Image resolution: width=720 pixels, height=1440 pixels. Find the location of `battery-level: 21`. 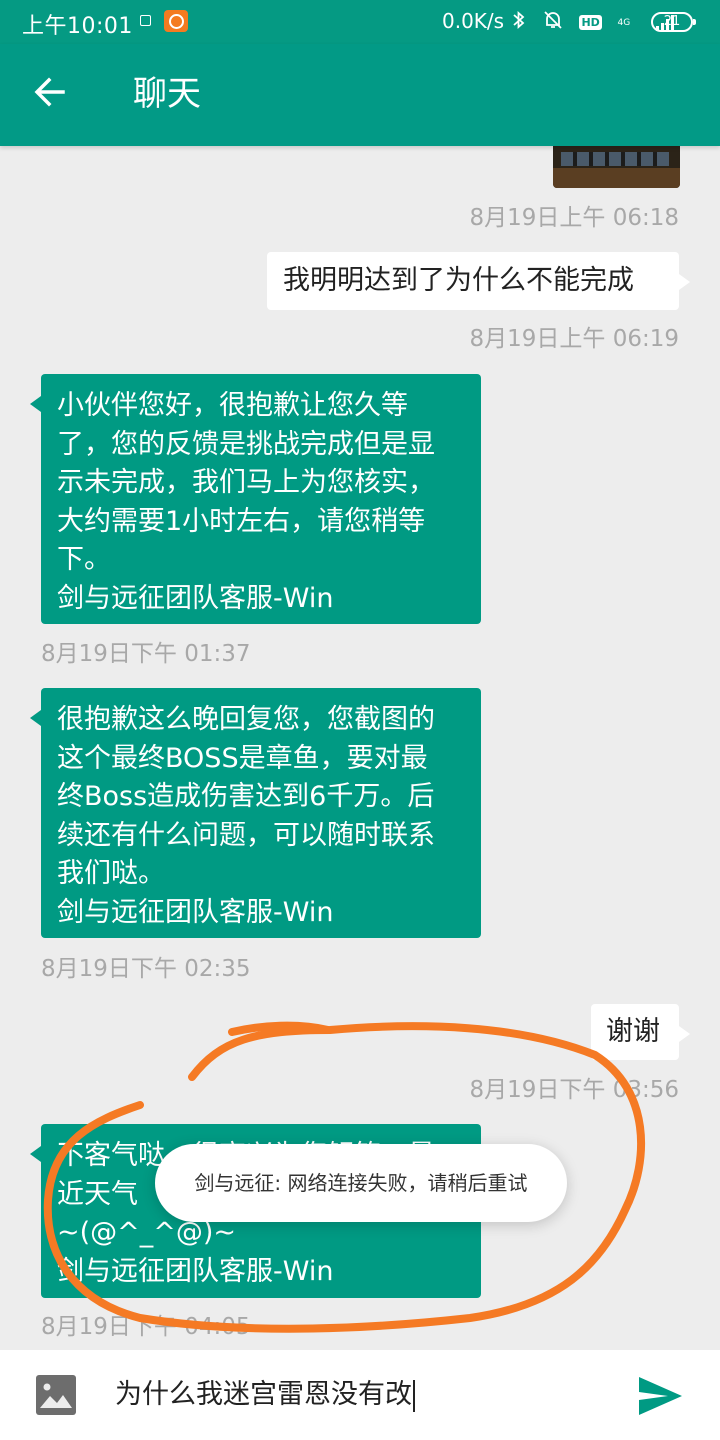

battery-level: 21 is located at coordinates (672, 21).